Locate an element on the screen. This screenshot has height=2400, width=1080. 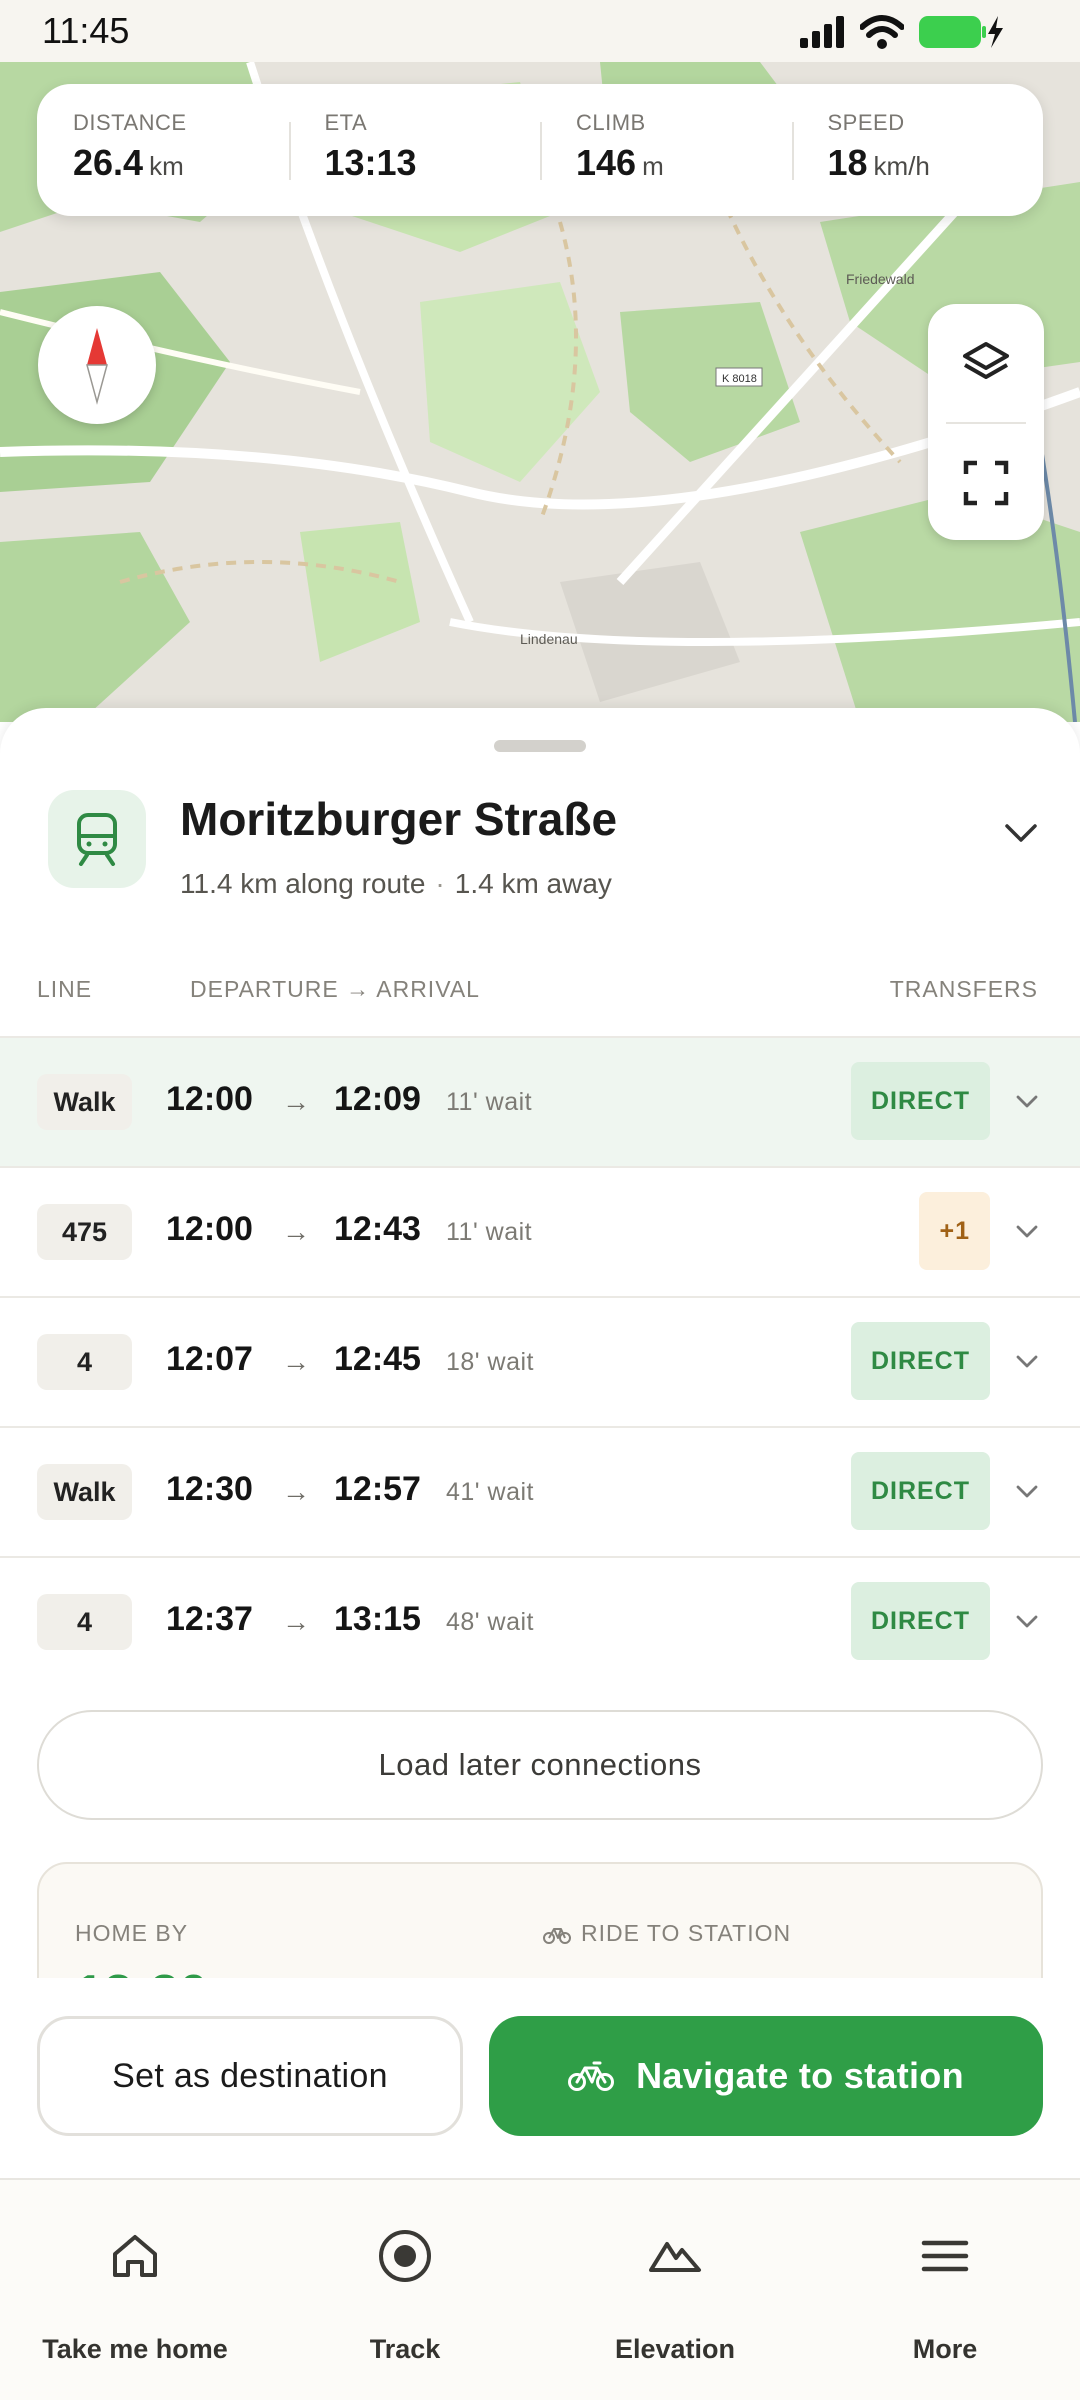
home-by-label: HOME BY is located at coordinates (132, 1933).